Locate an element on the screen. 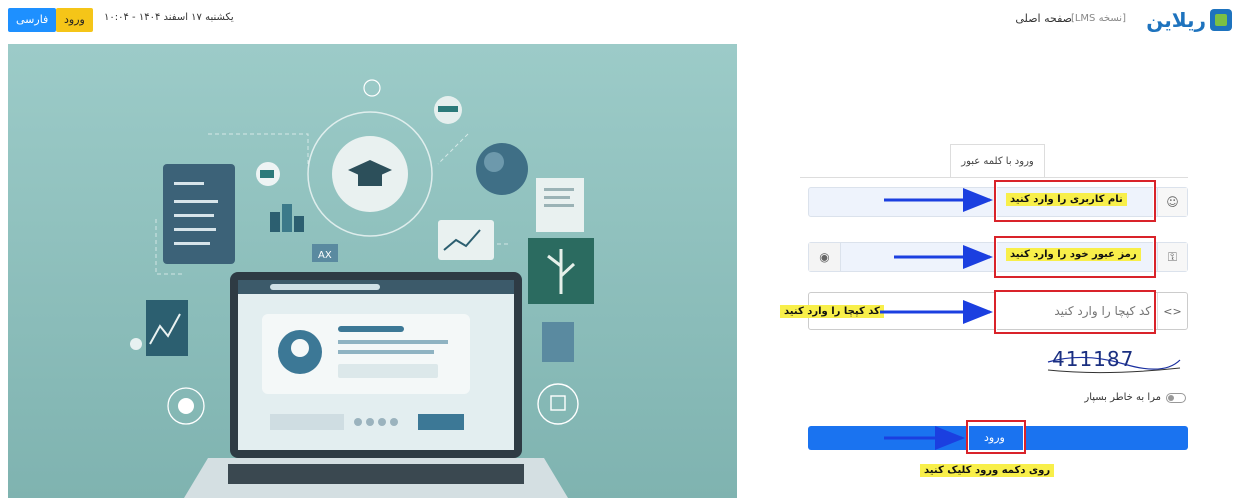 The height and width of the screenshot is (498, 1244). submit-annotation-box is located at coordinates (996, 437).